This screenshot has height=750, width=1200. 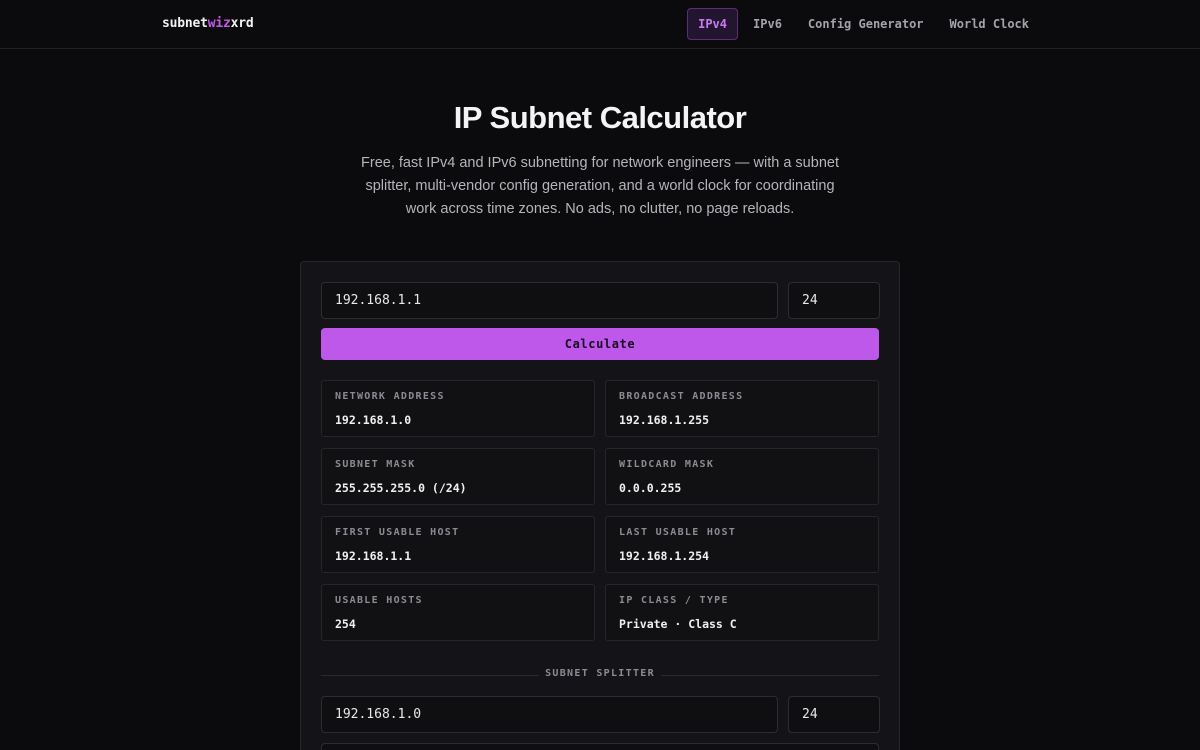 I want to click on brand-part-2: xrd, so click(x=242, y=23).